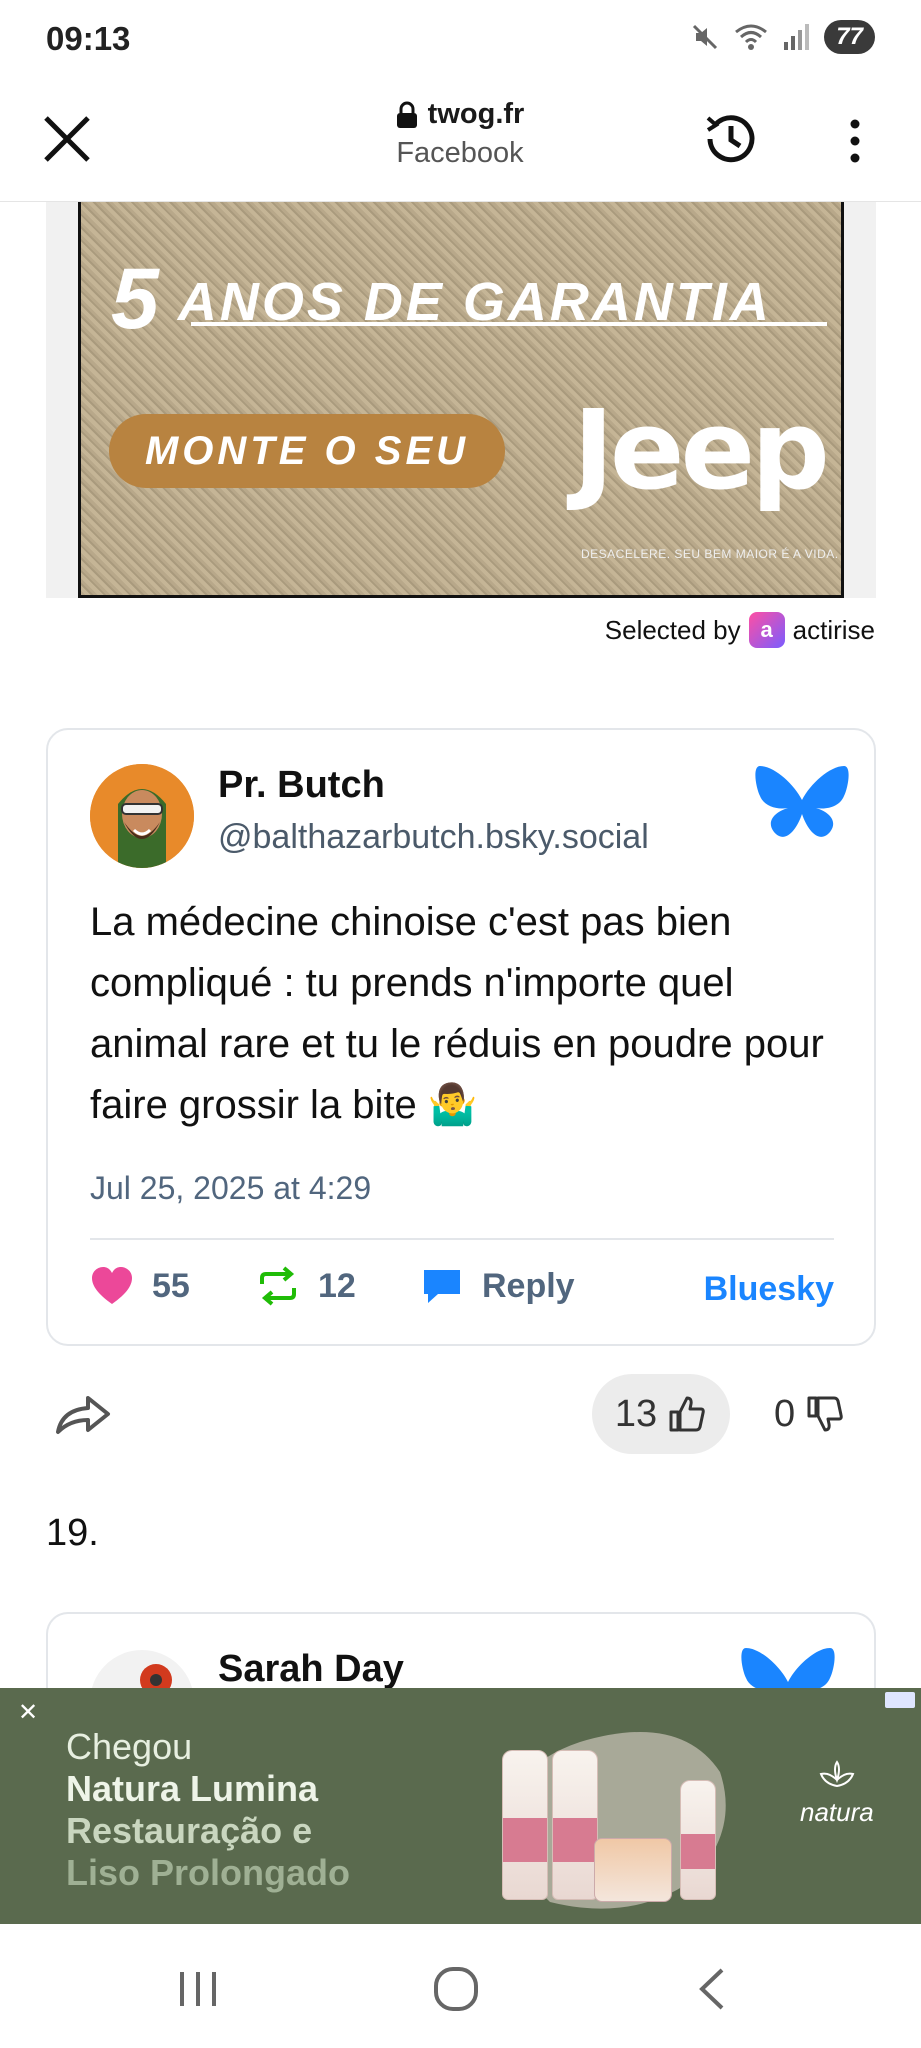  I want to click on recent-apps-icon, so click(198, 1989).